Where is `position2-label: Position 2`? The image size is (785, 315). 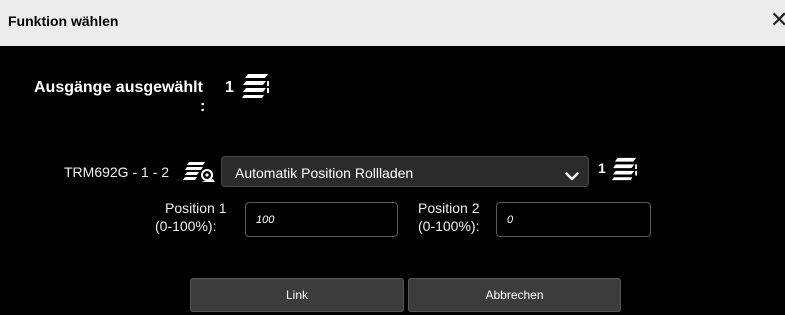 position2-label: Position 2 is located at coordinates (449, 208).